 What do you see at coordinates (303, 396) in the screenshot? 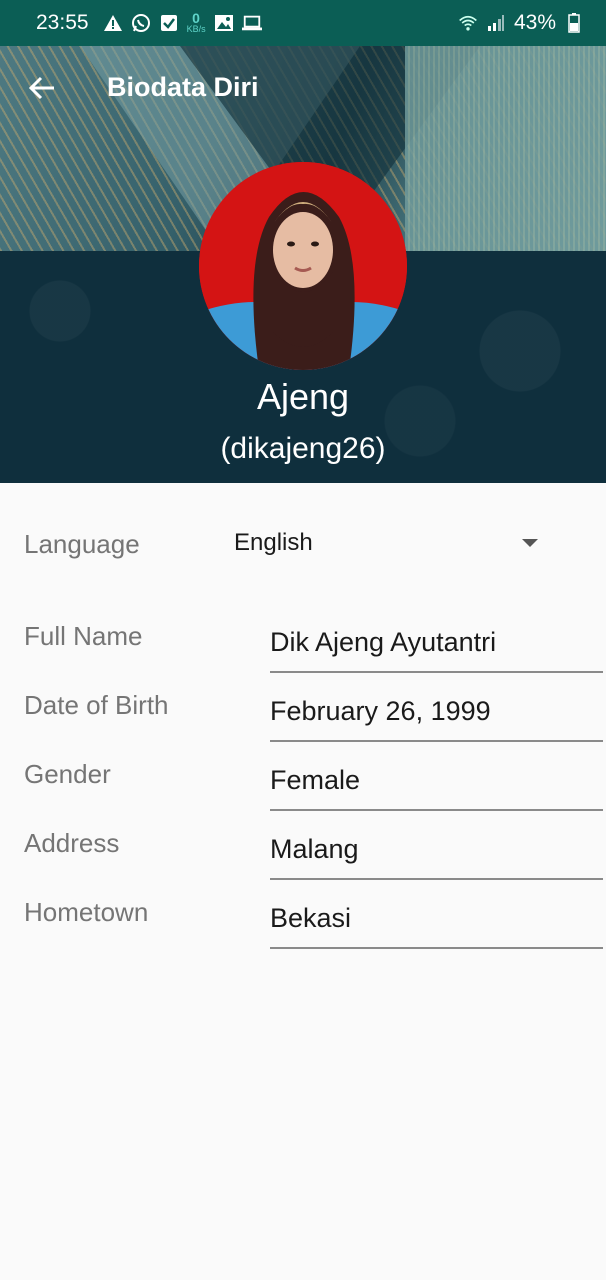
I see `profile-name: Ajeng` at bounding box center [303, 396].